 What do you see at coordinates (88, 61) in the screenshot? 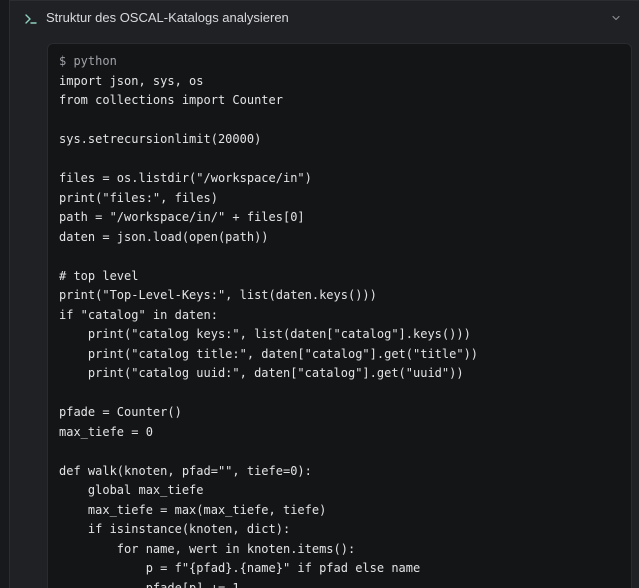
I see `code-line: $ python` at bounding box center [88, 61].